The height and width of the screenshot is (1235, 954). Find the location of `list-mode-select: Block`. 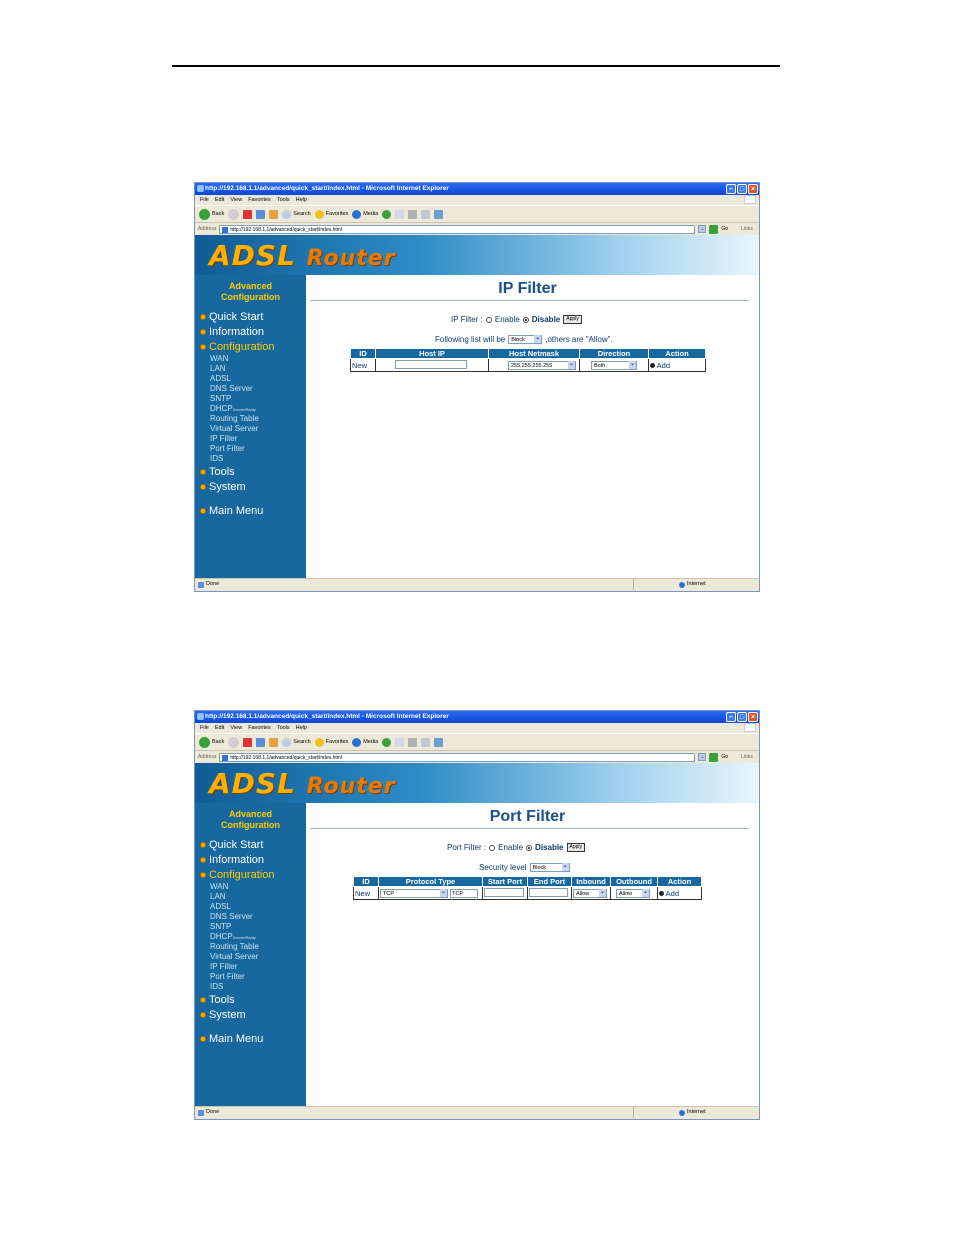

list-mode-select: Block is located at coordinates (525, 339).